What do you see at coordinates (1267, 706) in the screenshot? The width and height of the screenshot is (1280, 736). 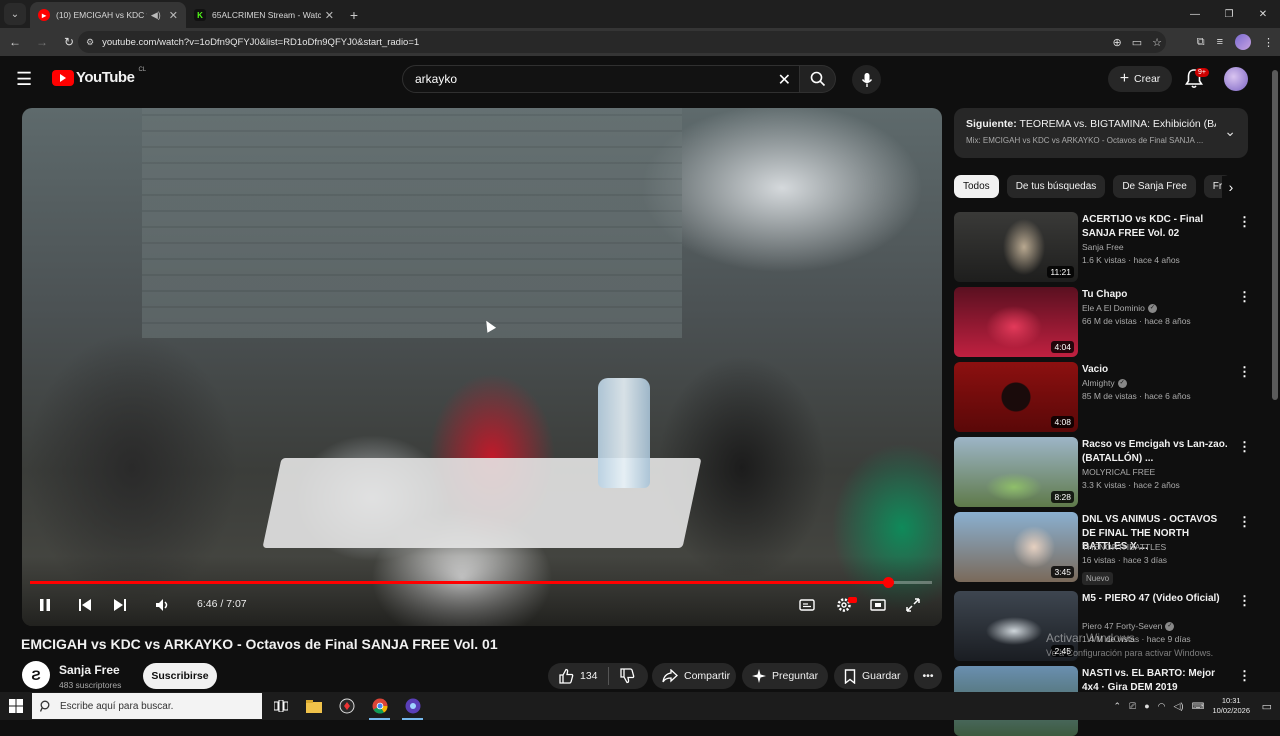 I see `notification-center-icon: ▭` at bounding box center [1267, 706].